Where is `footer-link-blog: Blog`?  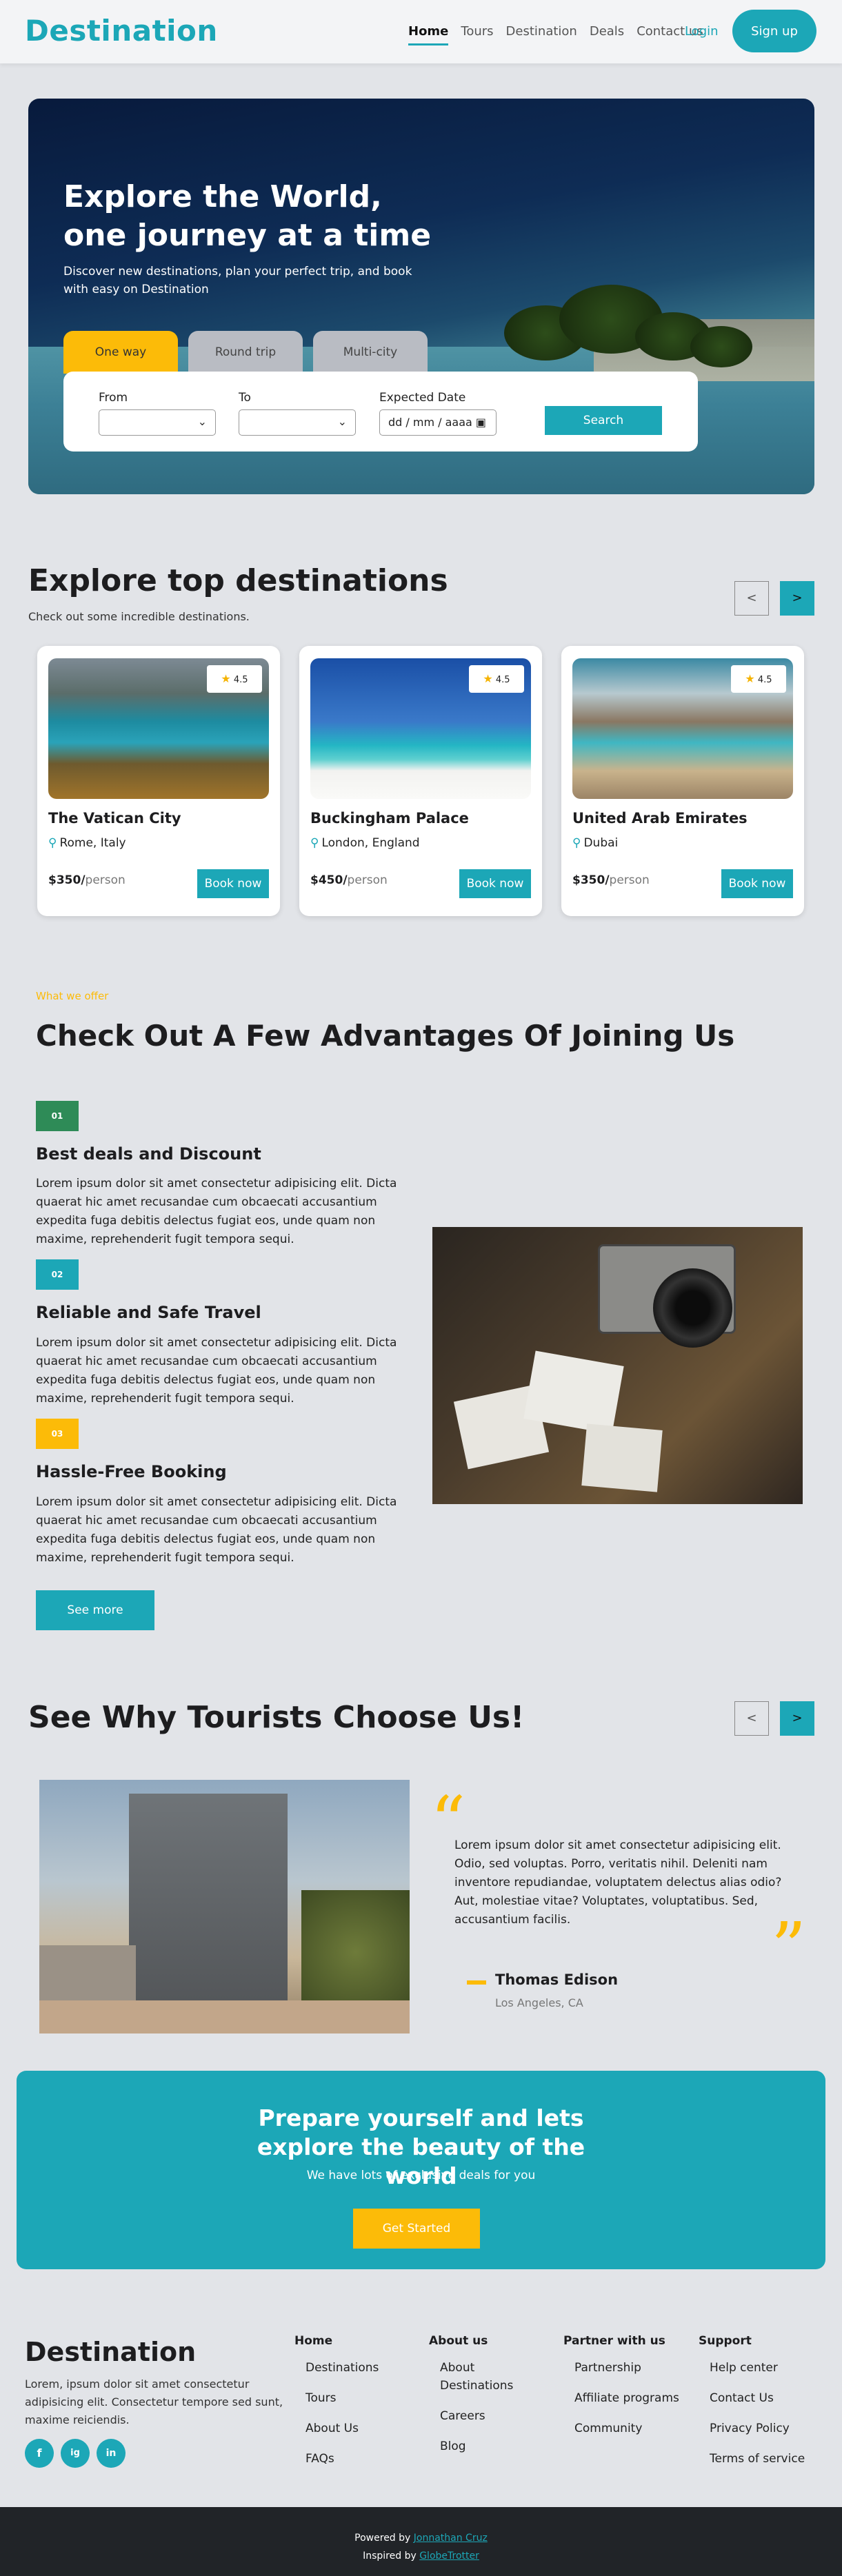 footer-link-blog: Blog is located at coordinates (493, 2446).